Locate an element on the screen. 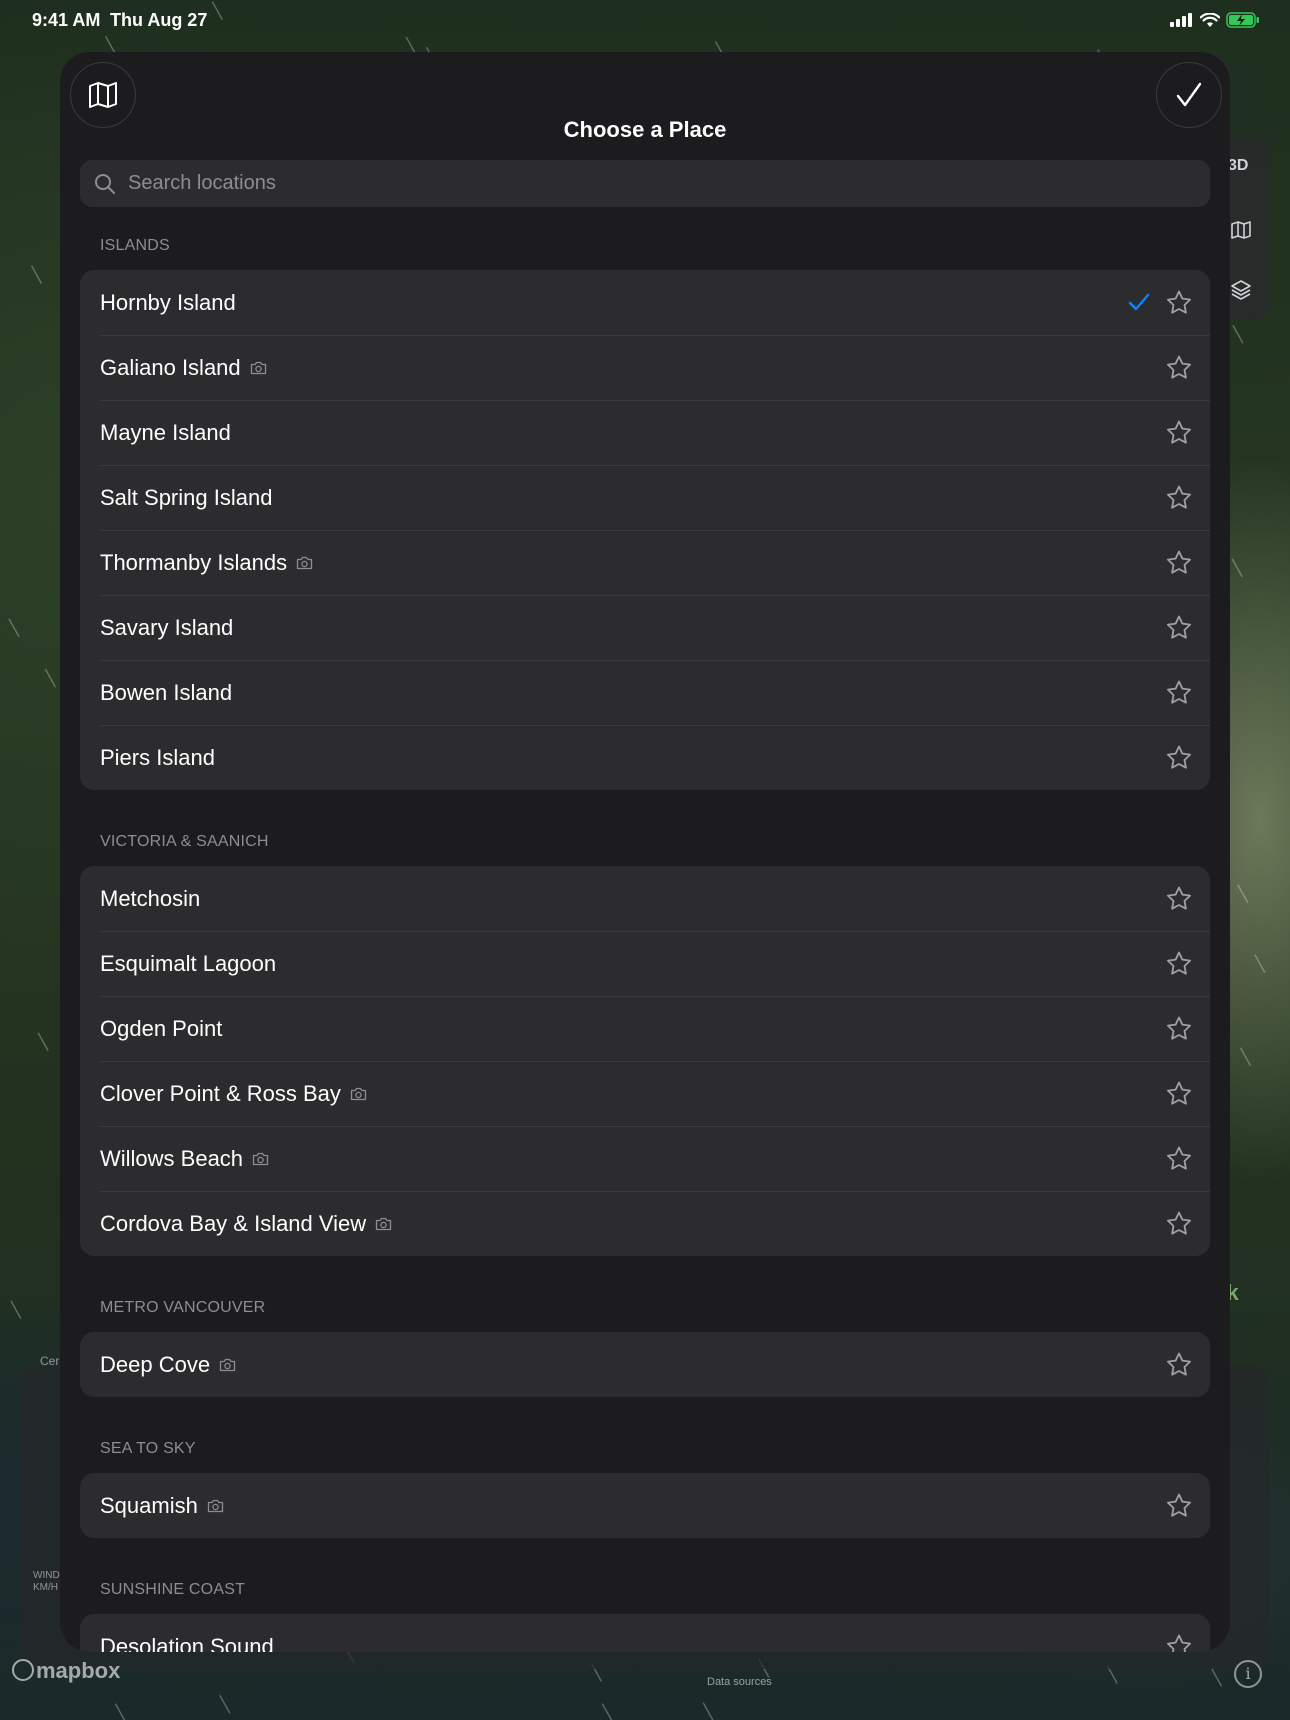 Image resolution: width=1290 pixels, height=1720 pixels. location-row: Desolation Sound is located at coordinates (645, 1633).